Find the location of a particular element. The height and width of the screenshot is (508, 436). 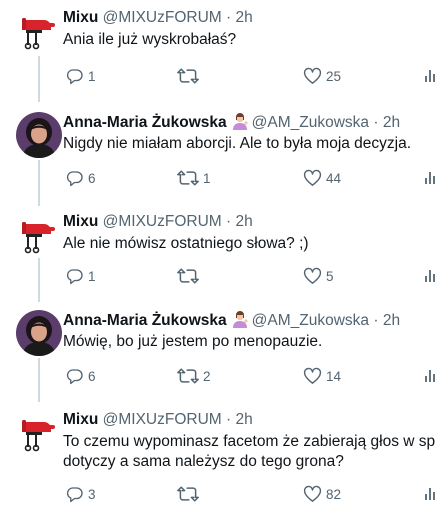

tweet-text-line: Ale nie mówisz ostatniego słowa? ;) is located at coordinates (186, 243).